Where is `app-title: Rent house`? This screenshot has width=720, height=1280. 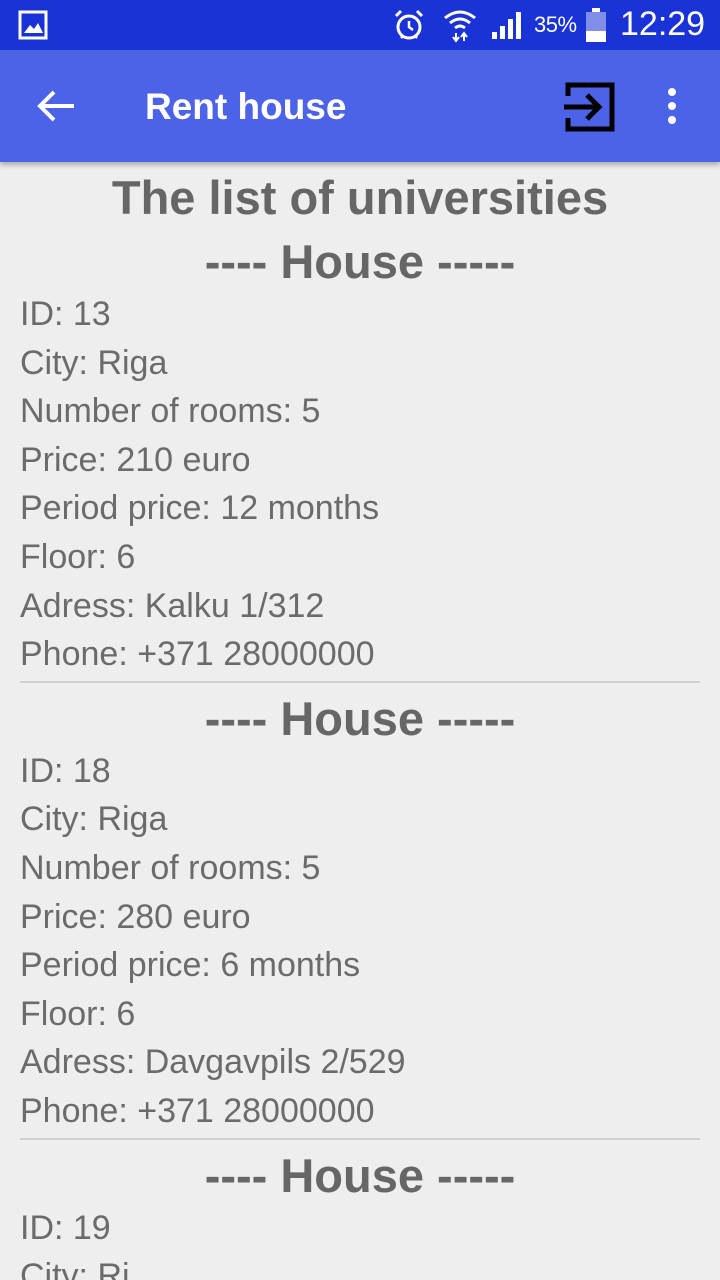 app-title: Rent house is located at coordinates (246, 106).